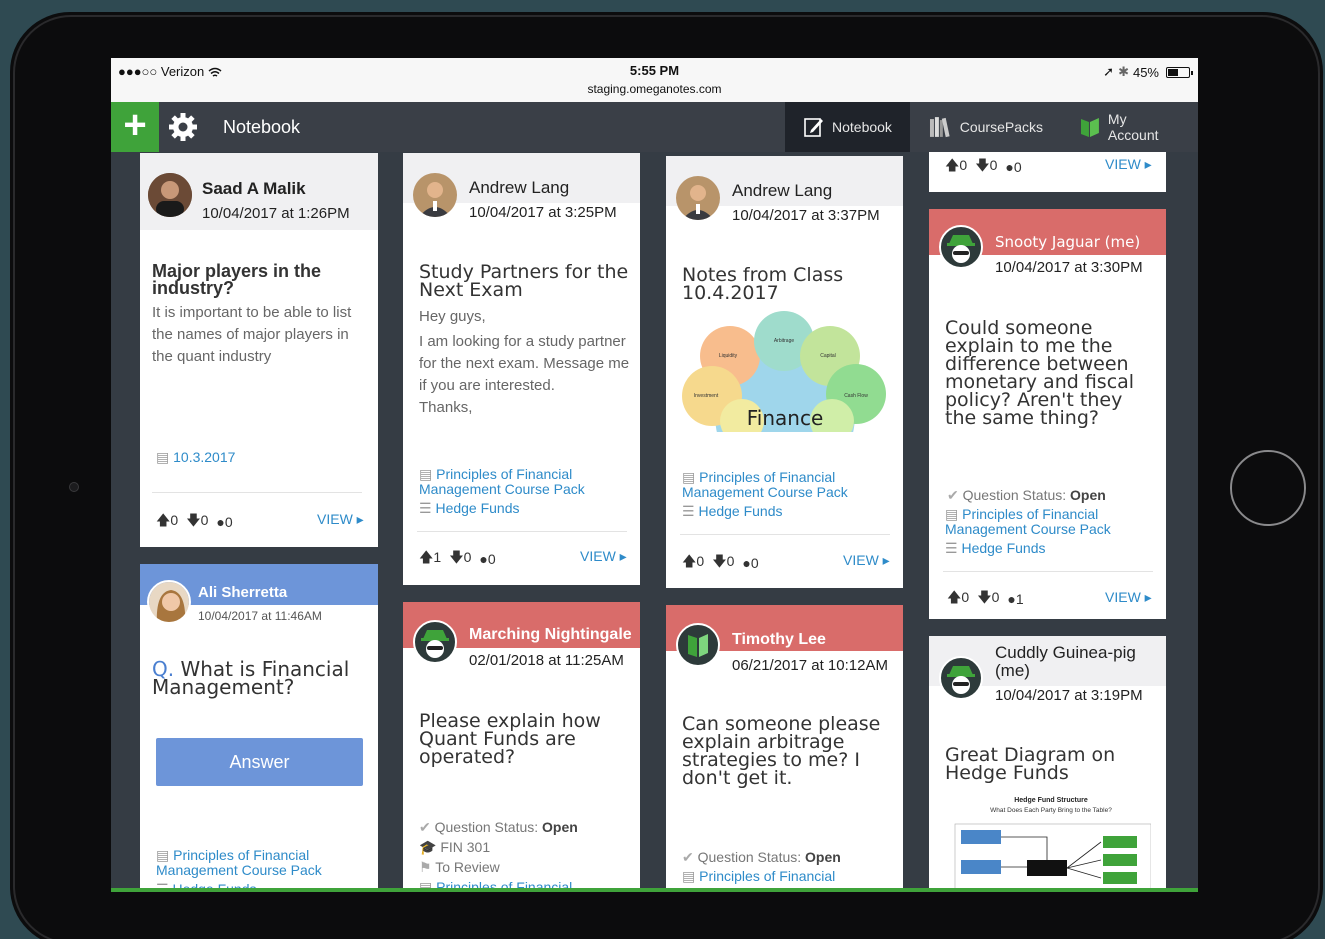 Image resolution: width=1325 pixels, height=939 pixels. Describe the element at coordinates (785, 418) in the screenshot. I see `diagram-center-label: Finance` at that location.